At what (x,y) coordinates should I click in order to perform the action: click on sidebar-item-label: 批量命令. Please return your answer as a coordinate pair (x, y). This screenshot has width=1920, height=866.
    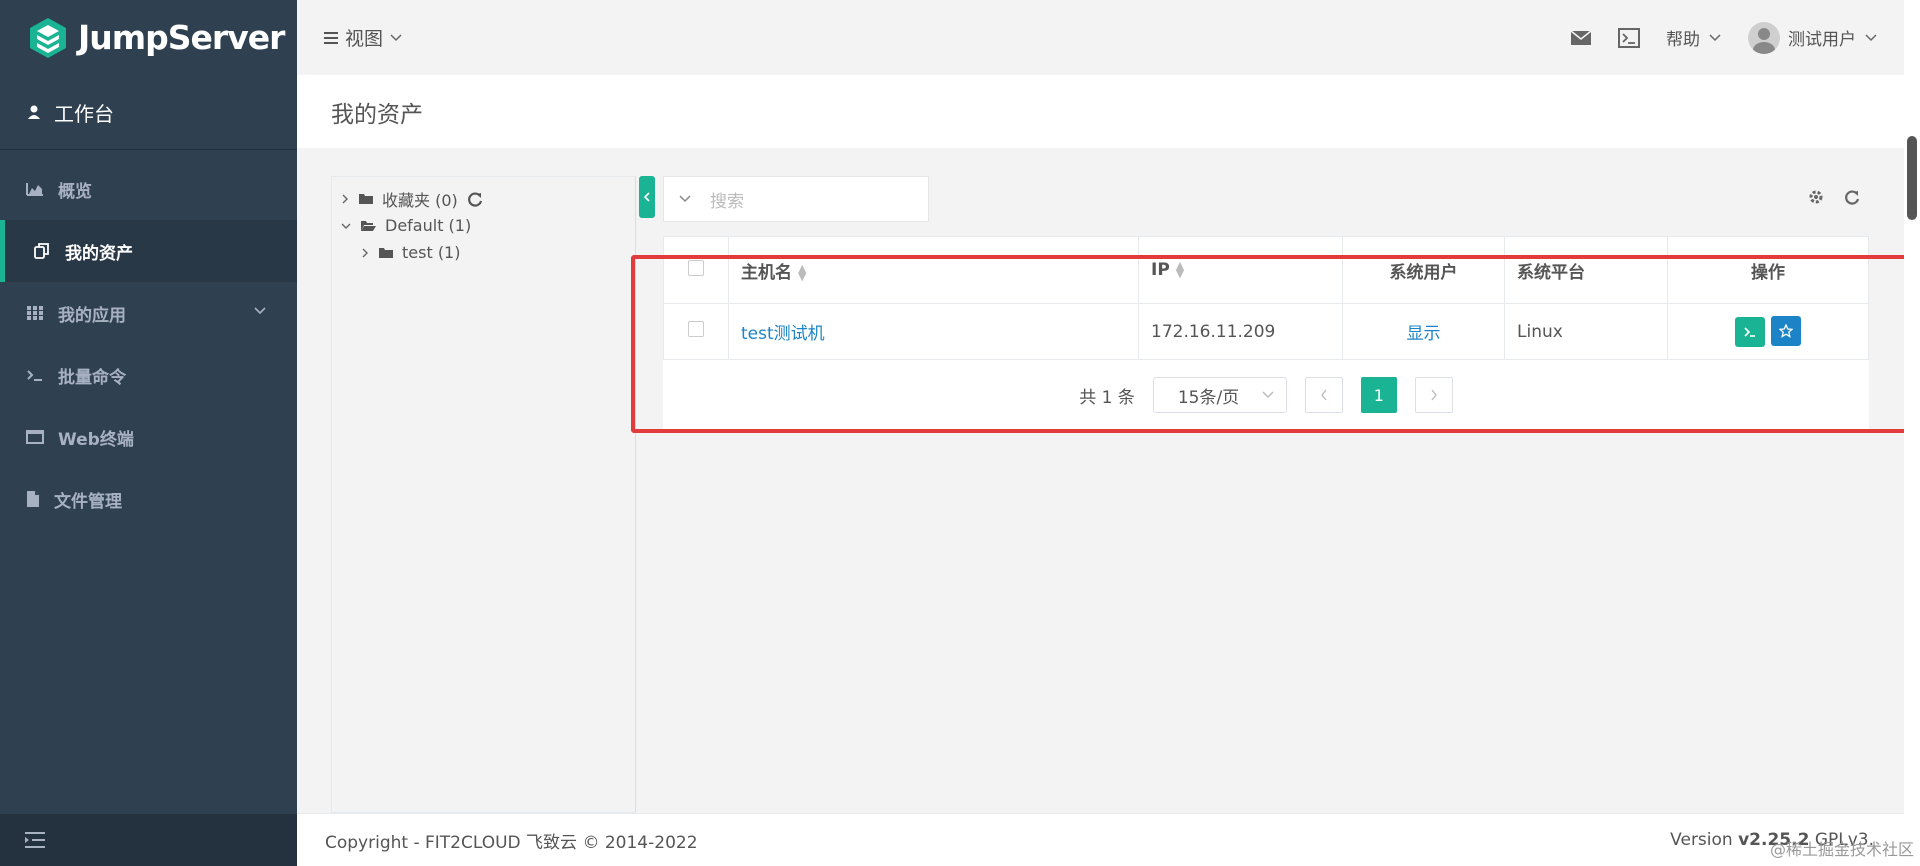
    Looking at the image, I should click on (92, 377).